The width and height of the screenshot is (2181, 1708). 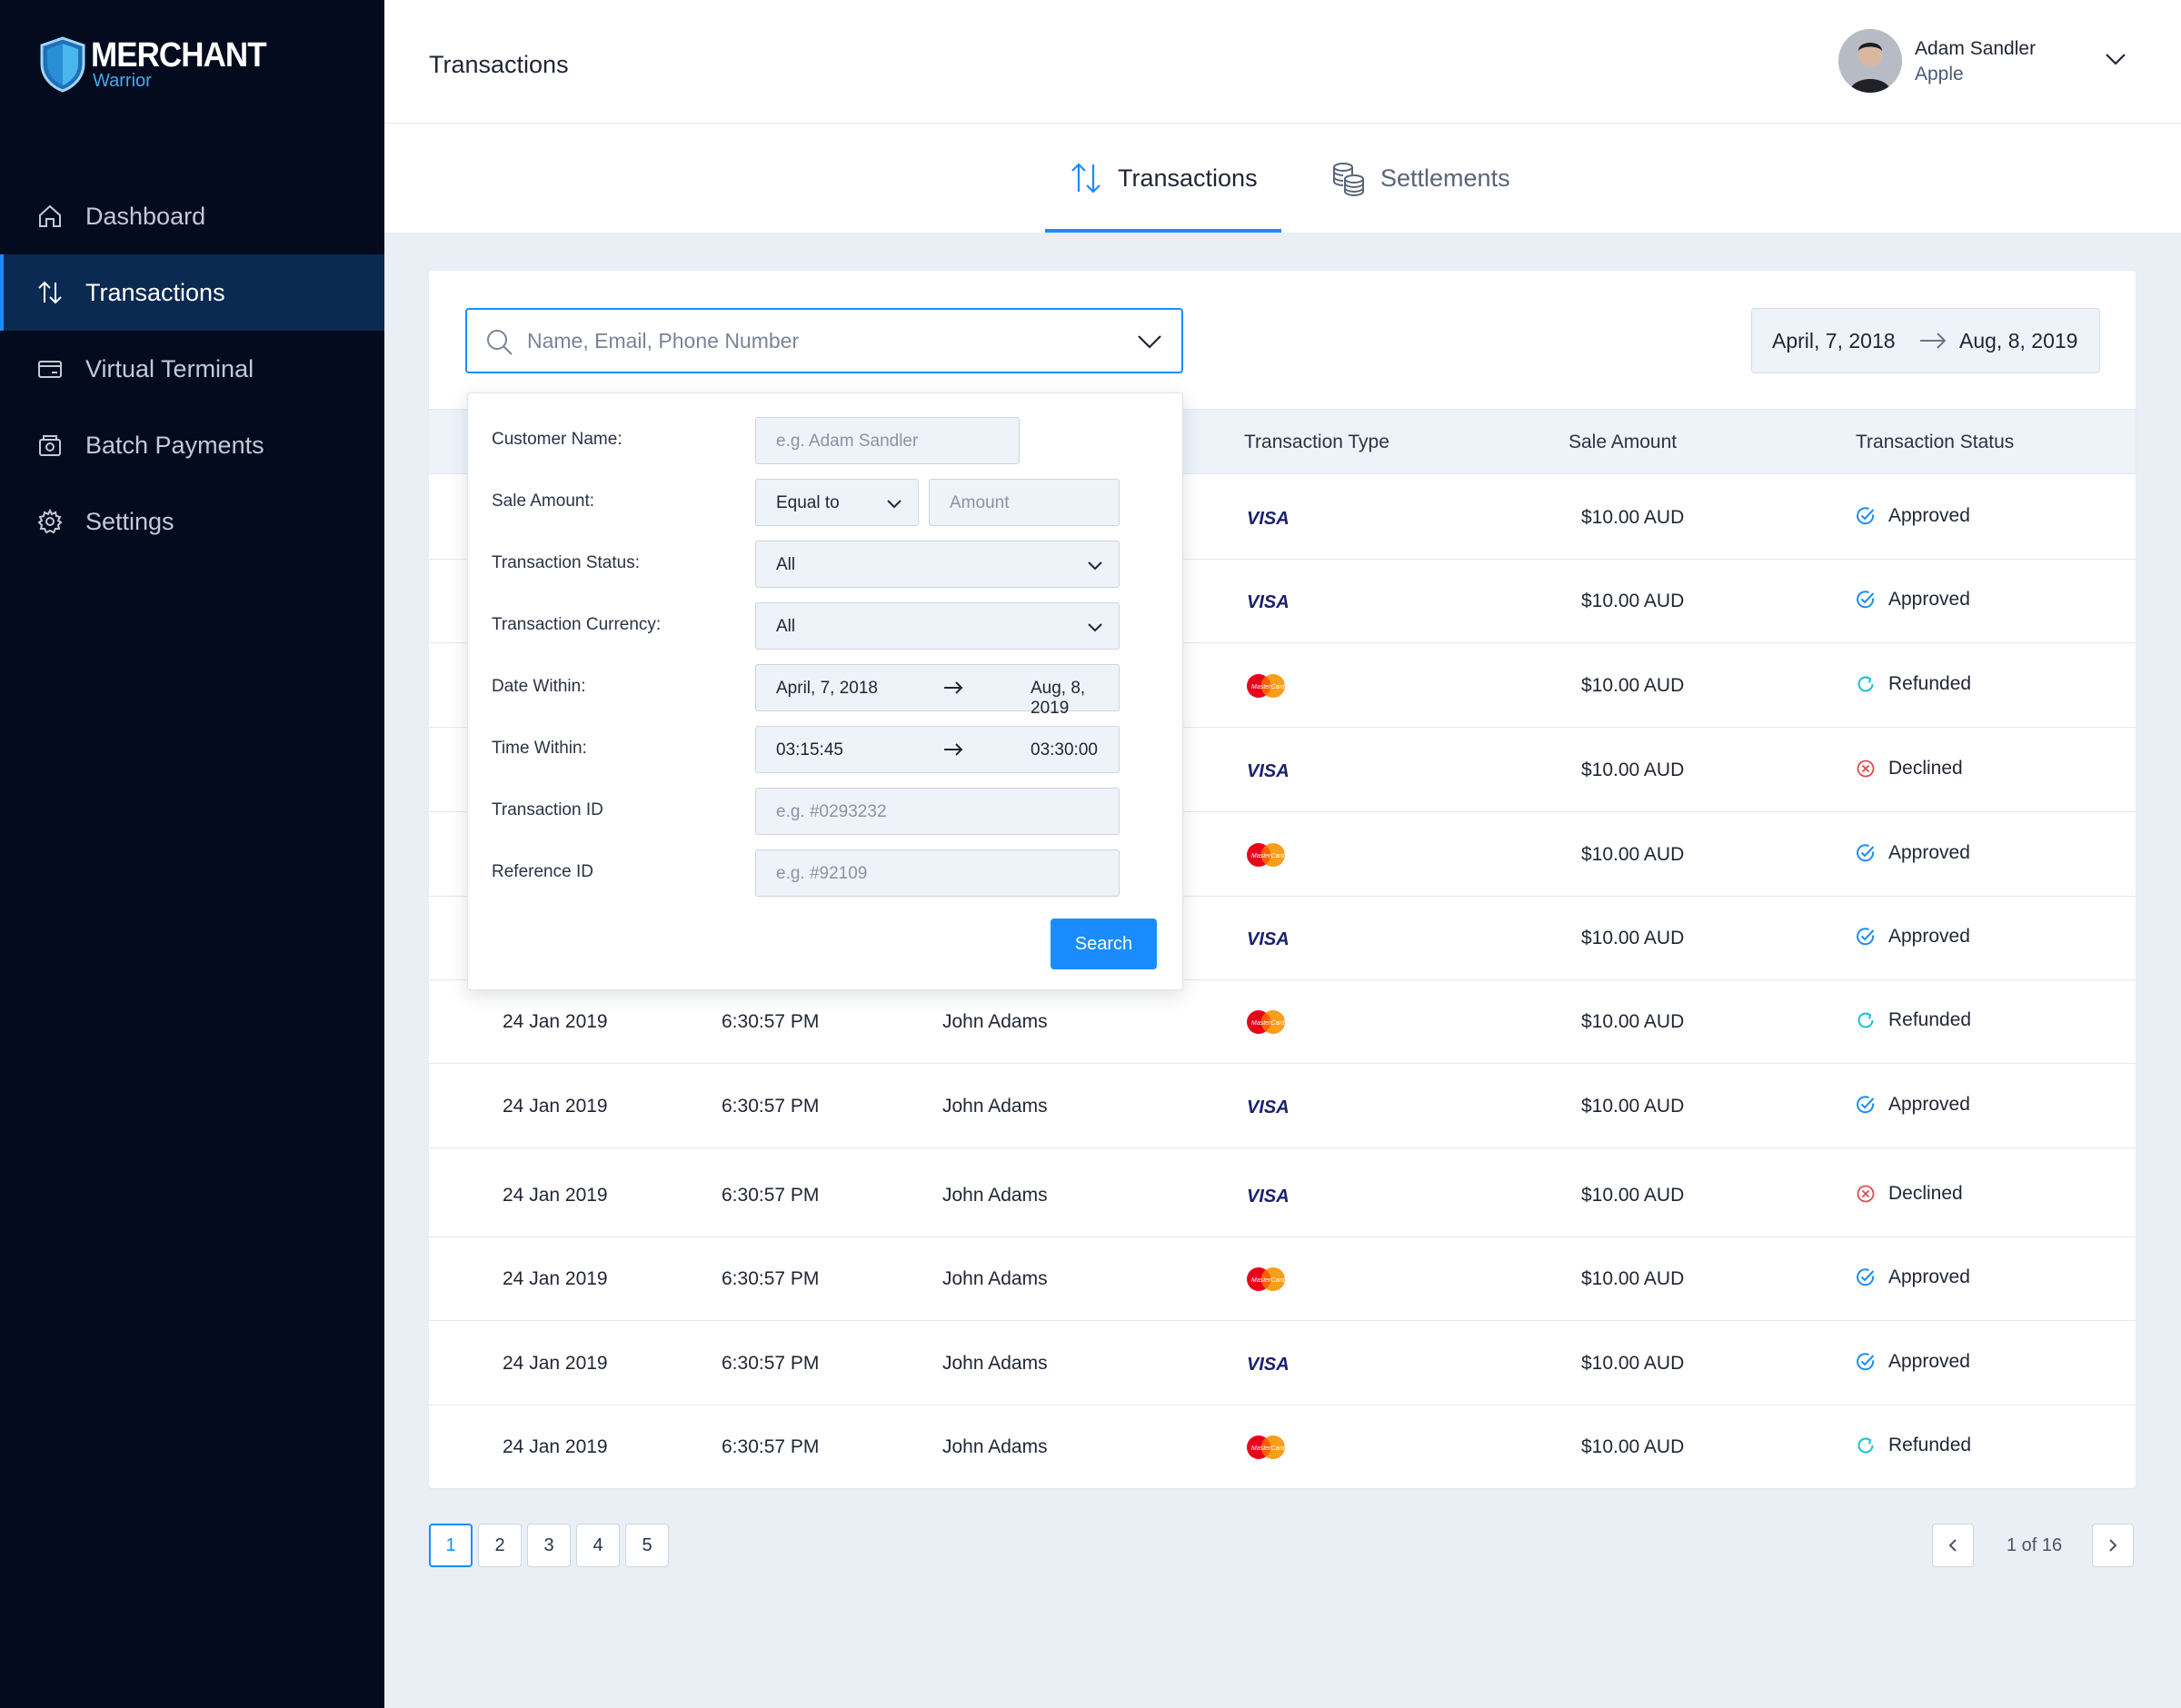 What do you see at coordinates (1909, 1194) in the screenshot?
I see `status-badge: Declined` at bounding box center [1909, 1194].